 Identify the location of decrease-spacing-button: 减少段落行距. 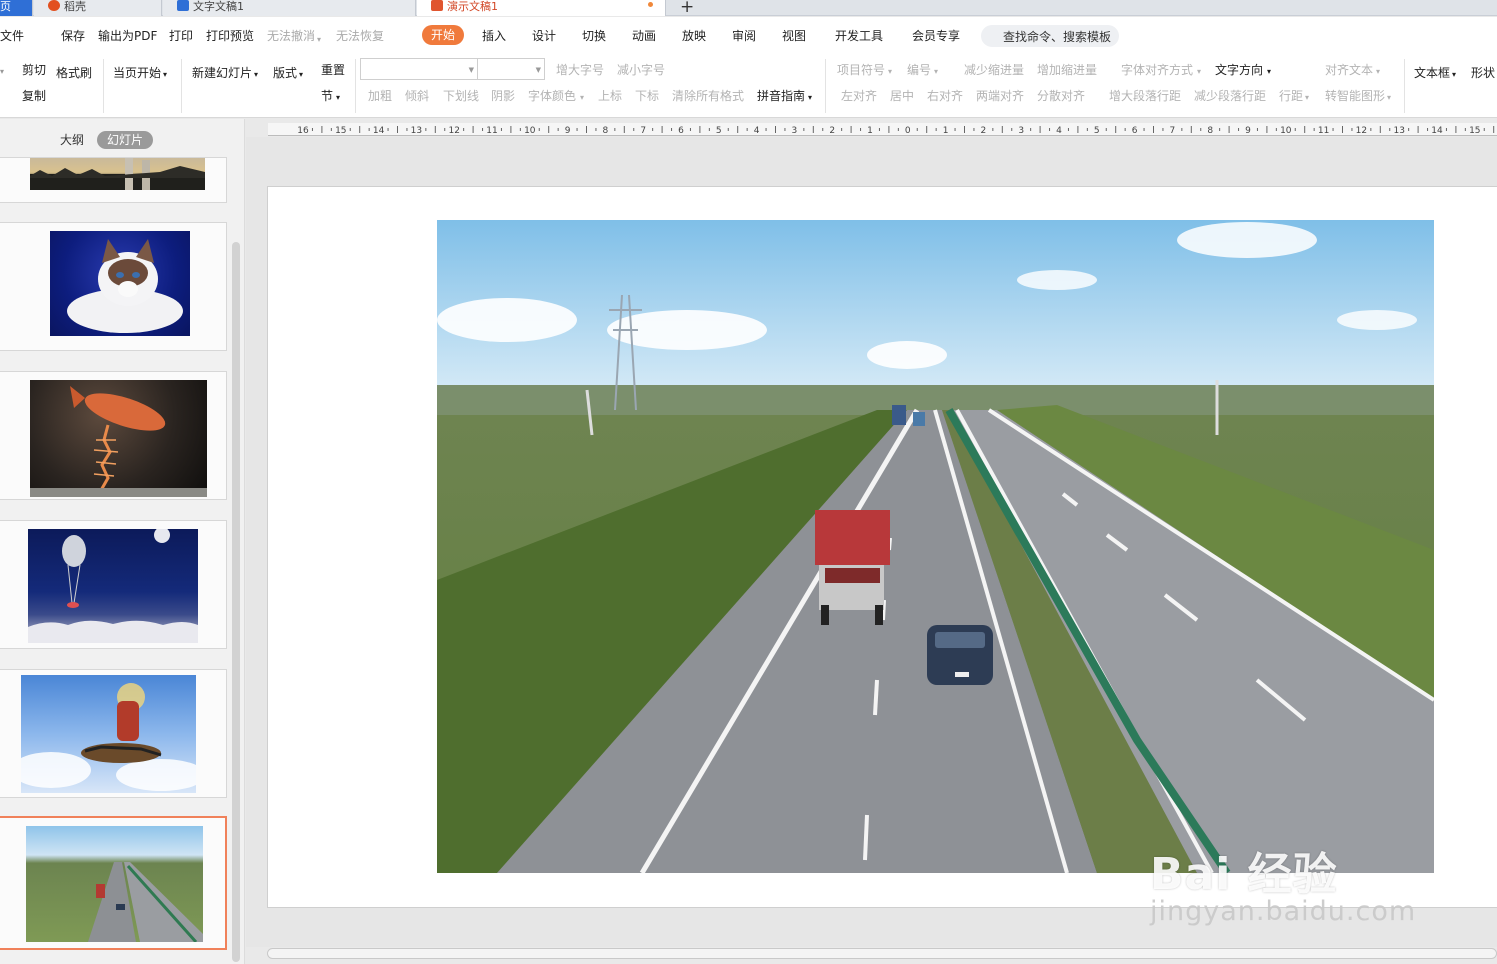
(1230, 96).